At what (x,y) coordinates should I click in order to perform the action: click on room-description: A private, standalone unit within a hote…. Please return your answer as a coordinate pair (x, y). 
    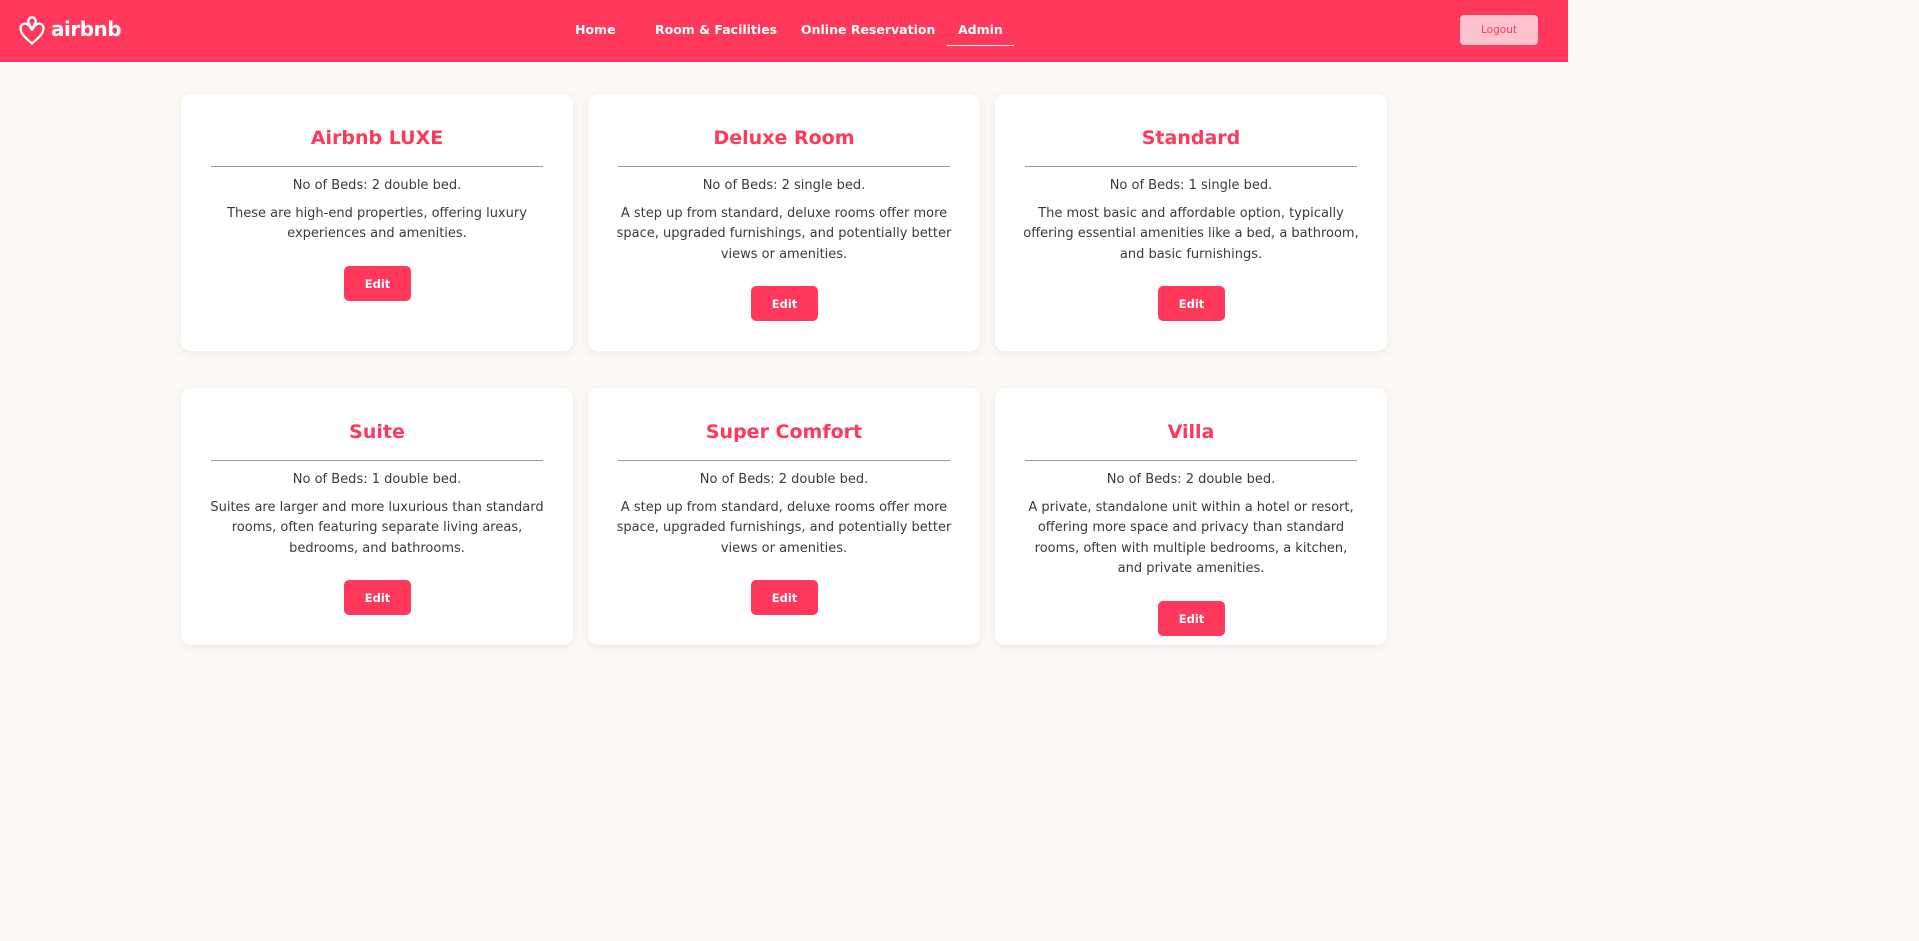
    Looking at the image, I should click on (1191, 538).